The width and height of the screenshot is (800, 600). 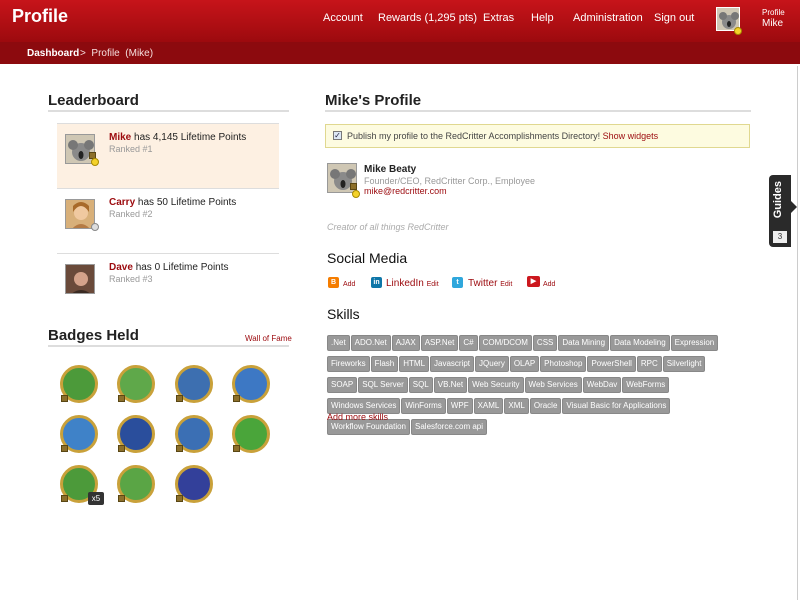 What do you see at coordinates (545, 343) in the screenshot?
I see `skill-tag: CSS` at bounding box center [545, 343].